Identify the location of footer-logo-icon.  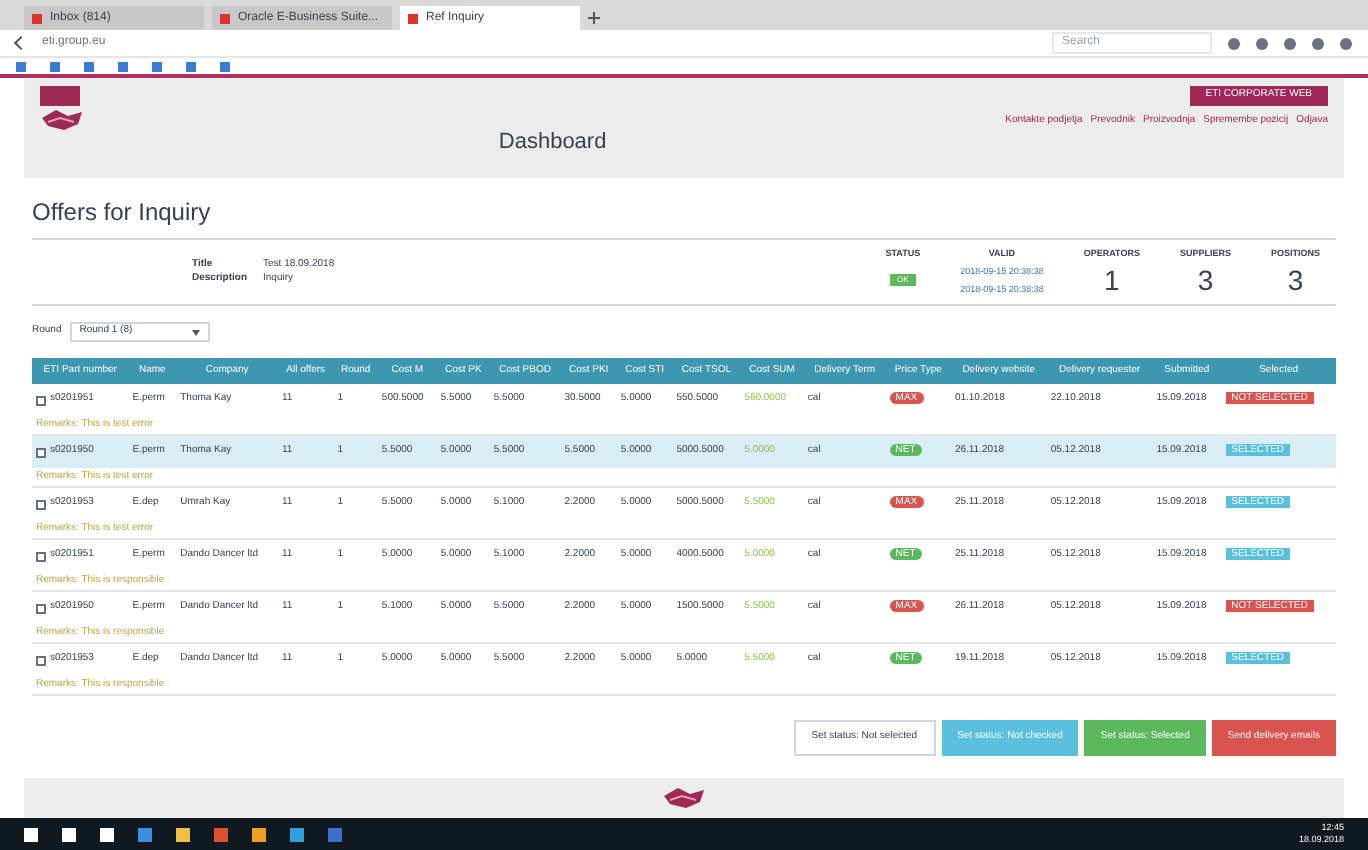
(684, 798).